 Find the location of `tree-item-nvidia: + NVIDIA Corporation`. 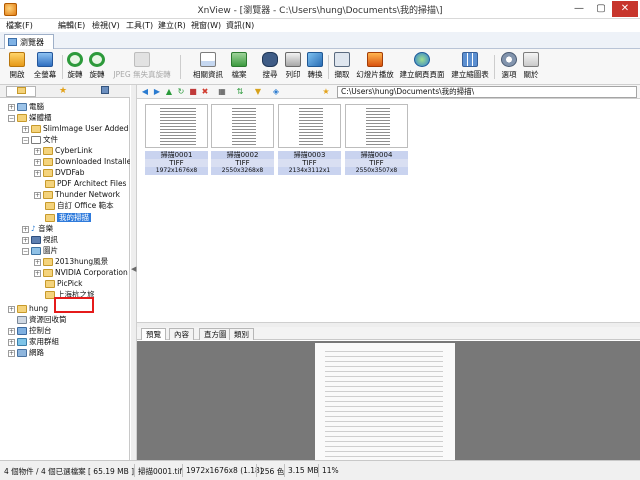

tree-item-nvidia: + NVIDIA Corporation is located at coordinates (81, 272).